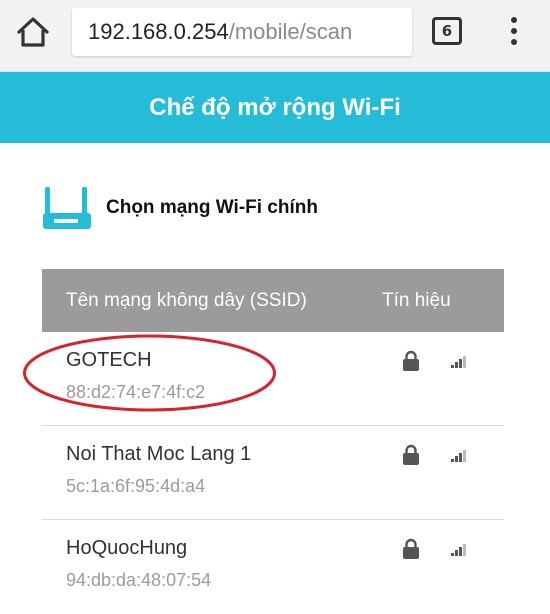 Image resolution: width=550 pixels, height=614 pixels. I want to click on network-ssid: HoQuocHung, so click(127, 548).